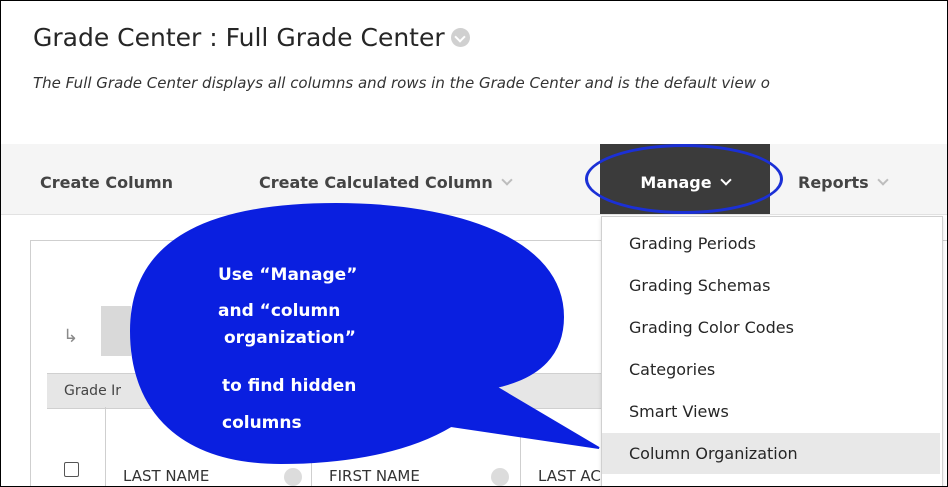 Image resolution: width=948 pixels, height=487 pixels. I want to click on reports-label: Reports, so click(833, 182).